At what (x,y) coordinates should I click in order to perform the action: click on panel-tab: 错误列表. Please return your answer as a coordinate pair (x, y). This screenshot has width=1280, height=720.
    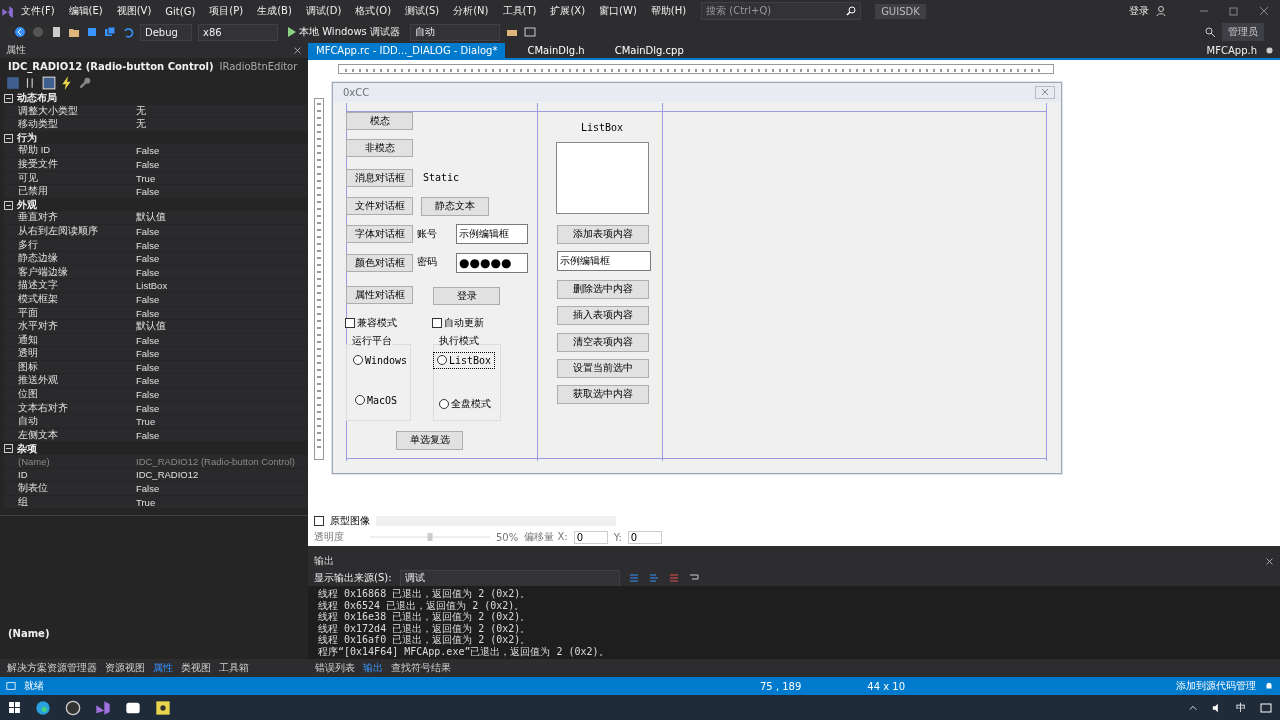
    Looking at the image, I should click on (335, 668).